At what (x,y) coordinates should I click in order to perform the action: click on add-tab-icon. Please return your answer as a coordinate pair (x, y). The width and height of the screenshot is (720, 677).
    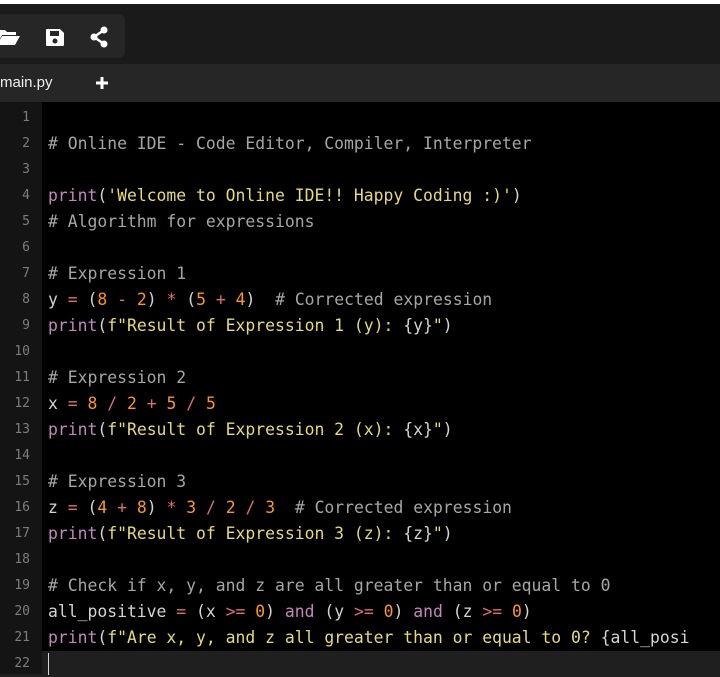
    Looking at the image, I should click on (102, 83).